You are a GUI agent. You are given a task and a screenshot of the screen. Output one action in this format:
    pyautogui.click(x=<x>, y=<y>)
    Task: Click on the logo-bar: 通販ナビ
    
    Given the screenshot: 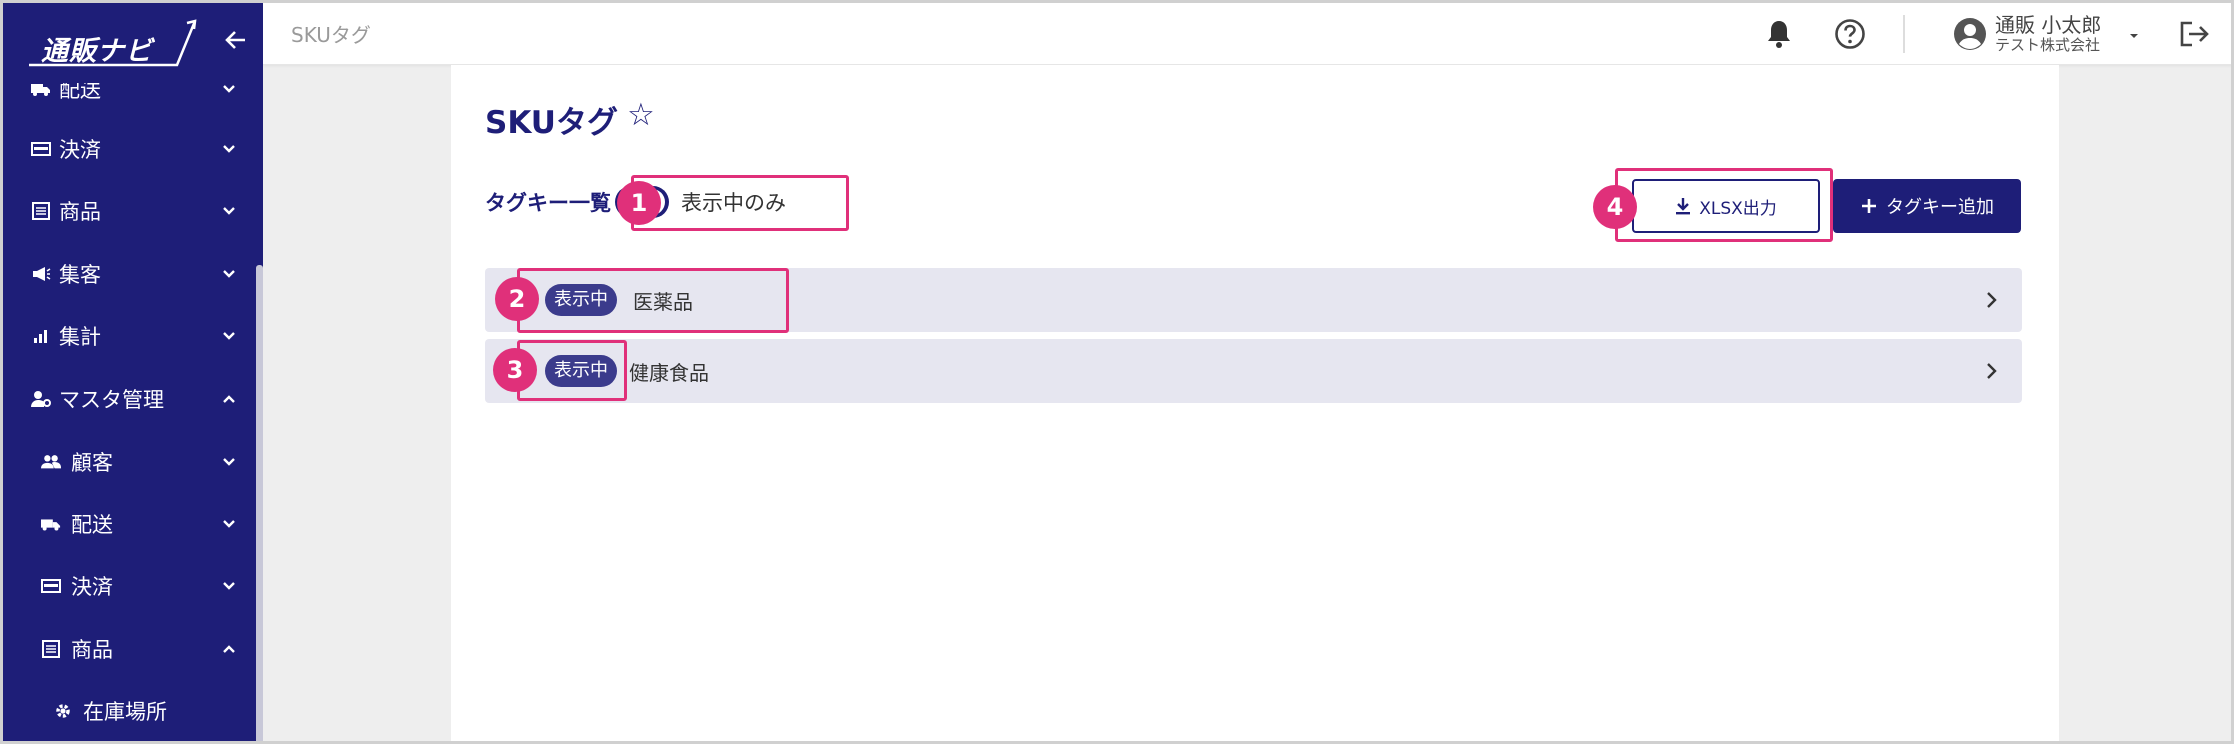 What is the action you would take?
    pyautogui.click(x=133, y=43)
    